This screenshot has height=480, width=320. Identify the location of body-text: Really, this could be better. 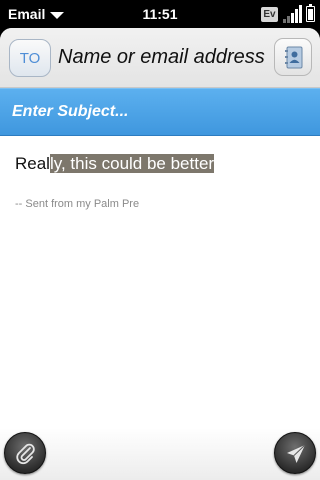
(115, 164).